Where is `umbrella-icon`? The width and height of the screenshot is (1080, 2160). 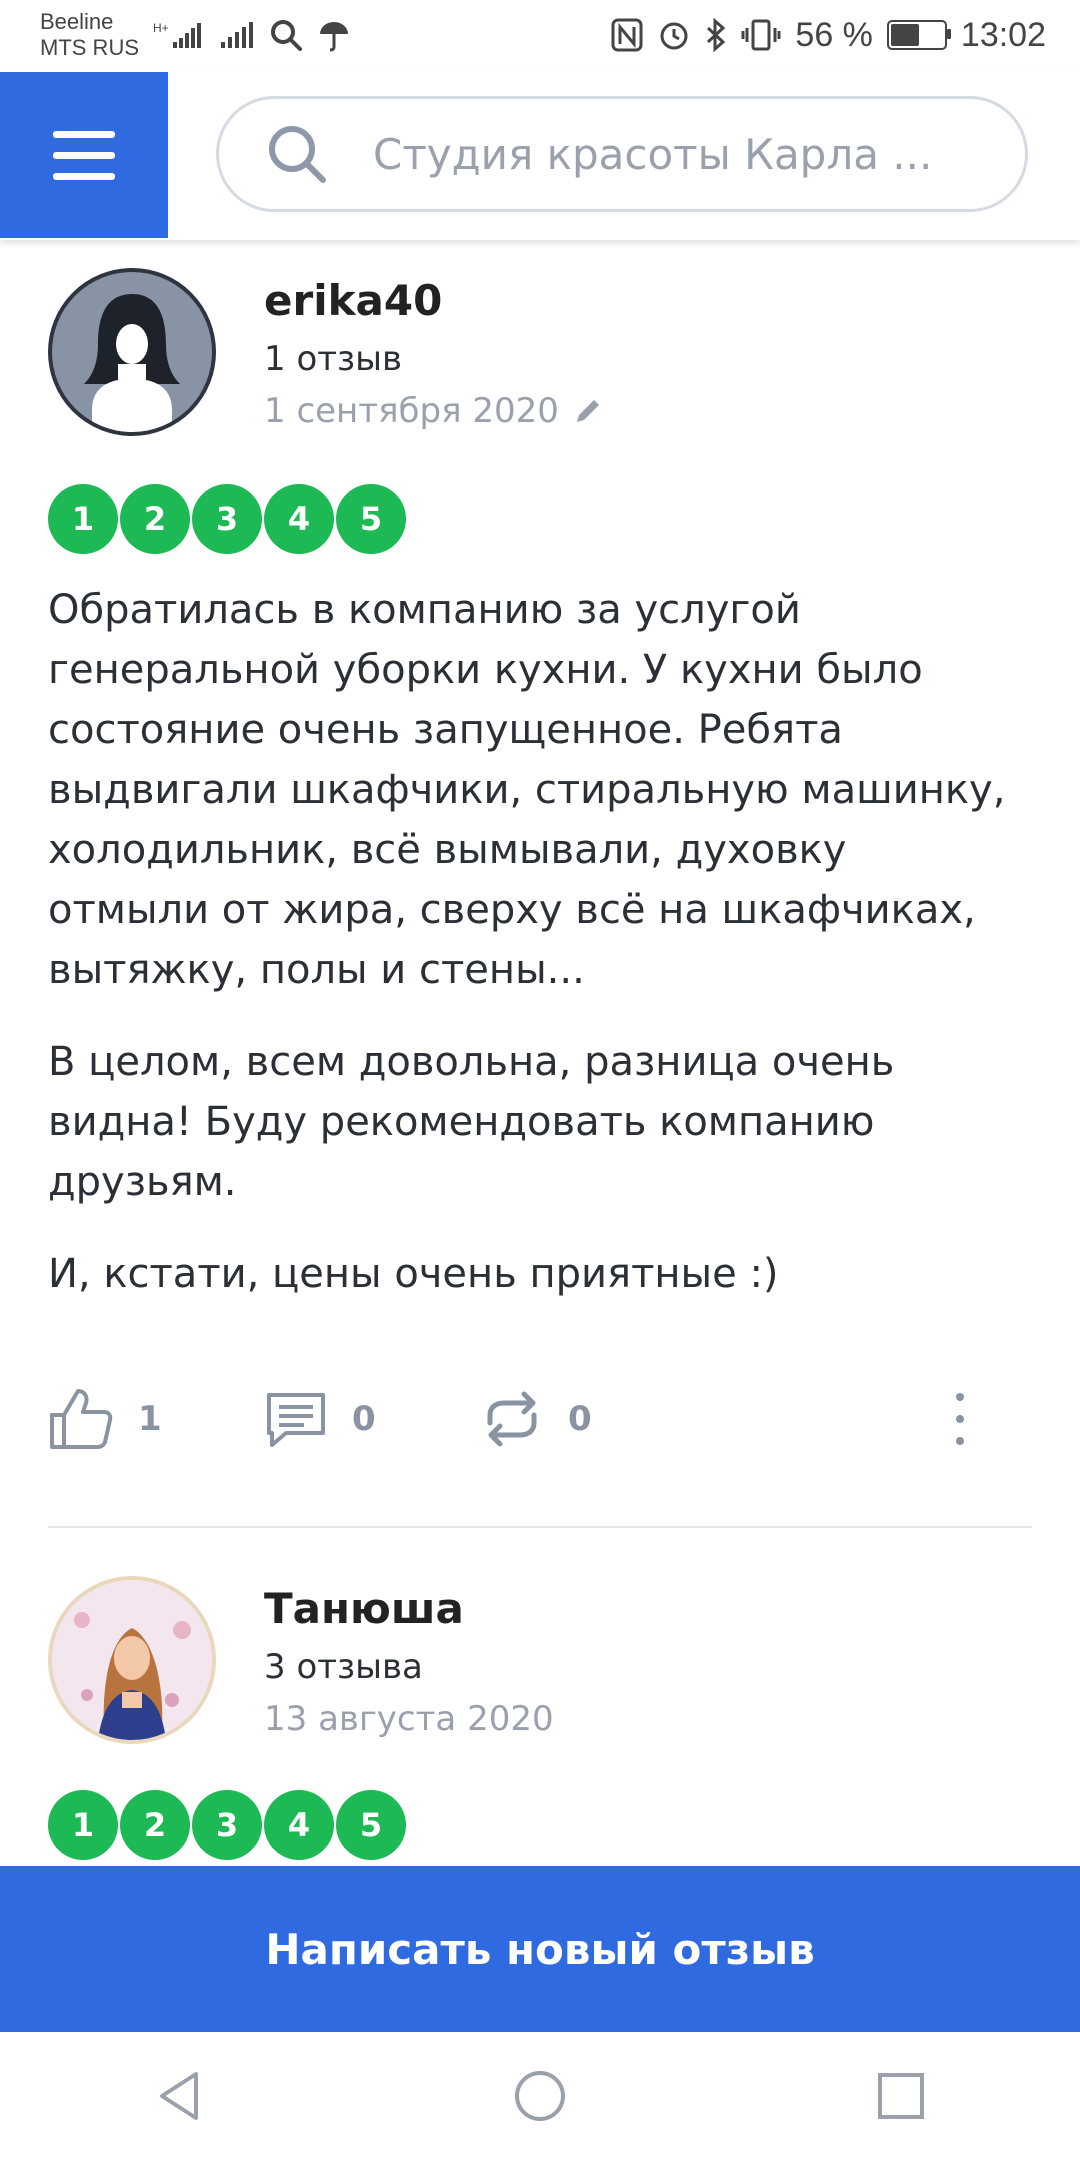 umbrella-icon is located at coordinates (334, 37).